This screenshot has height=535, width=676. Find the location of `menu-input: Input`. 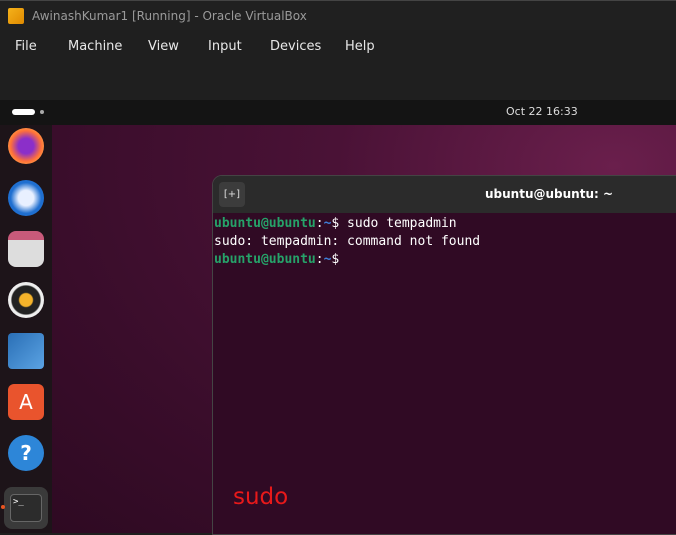

menu-input: Input is located at coordinates (225, 46).